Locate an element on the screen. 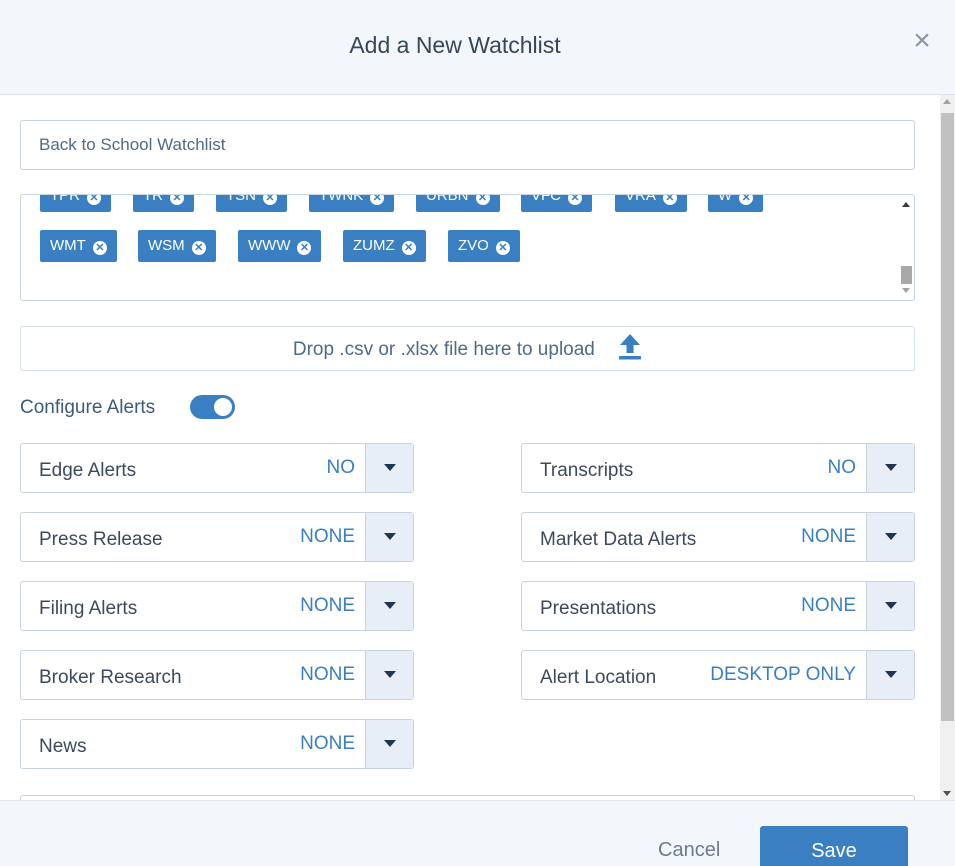  ticker-tag: WWW ✕ is located at coordinates (280, 246).